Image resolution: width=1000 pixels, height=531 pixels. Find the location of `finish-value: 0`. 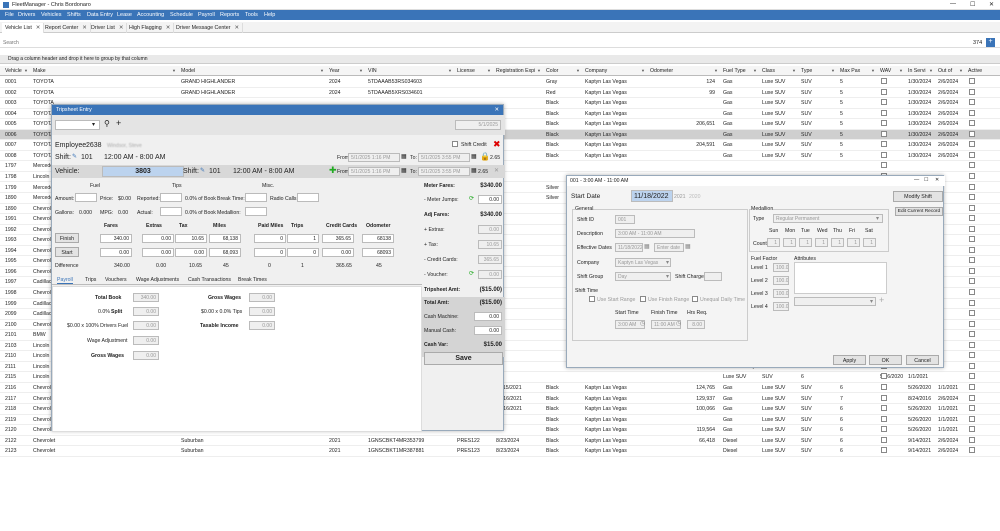

finish-value: 0 is located at coordinates (270, 238).